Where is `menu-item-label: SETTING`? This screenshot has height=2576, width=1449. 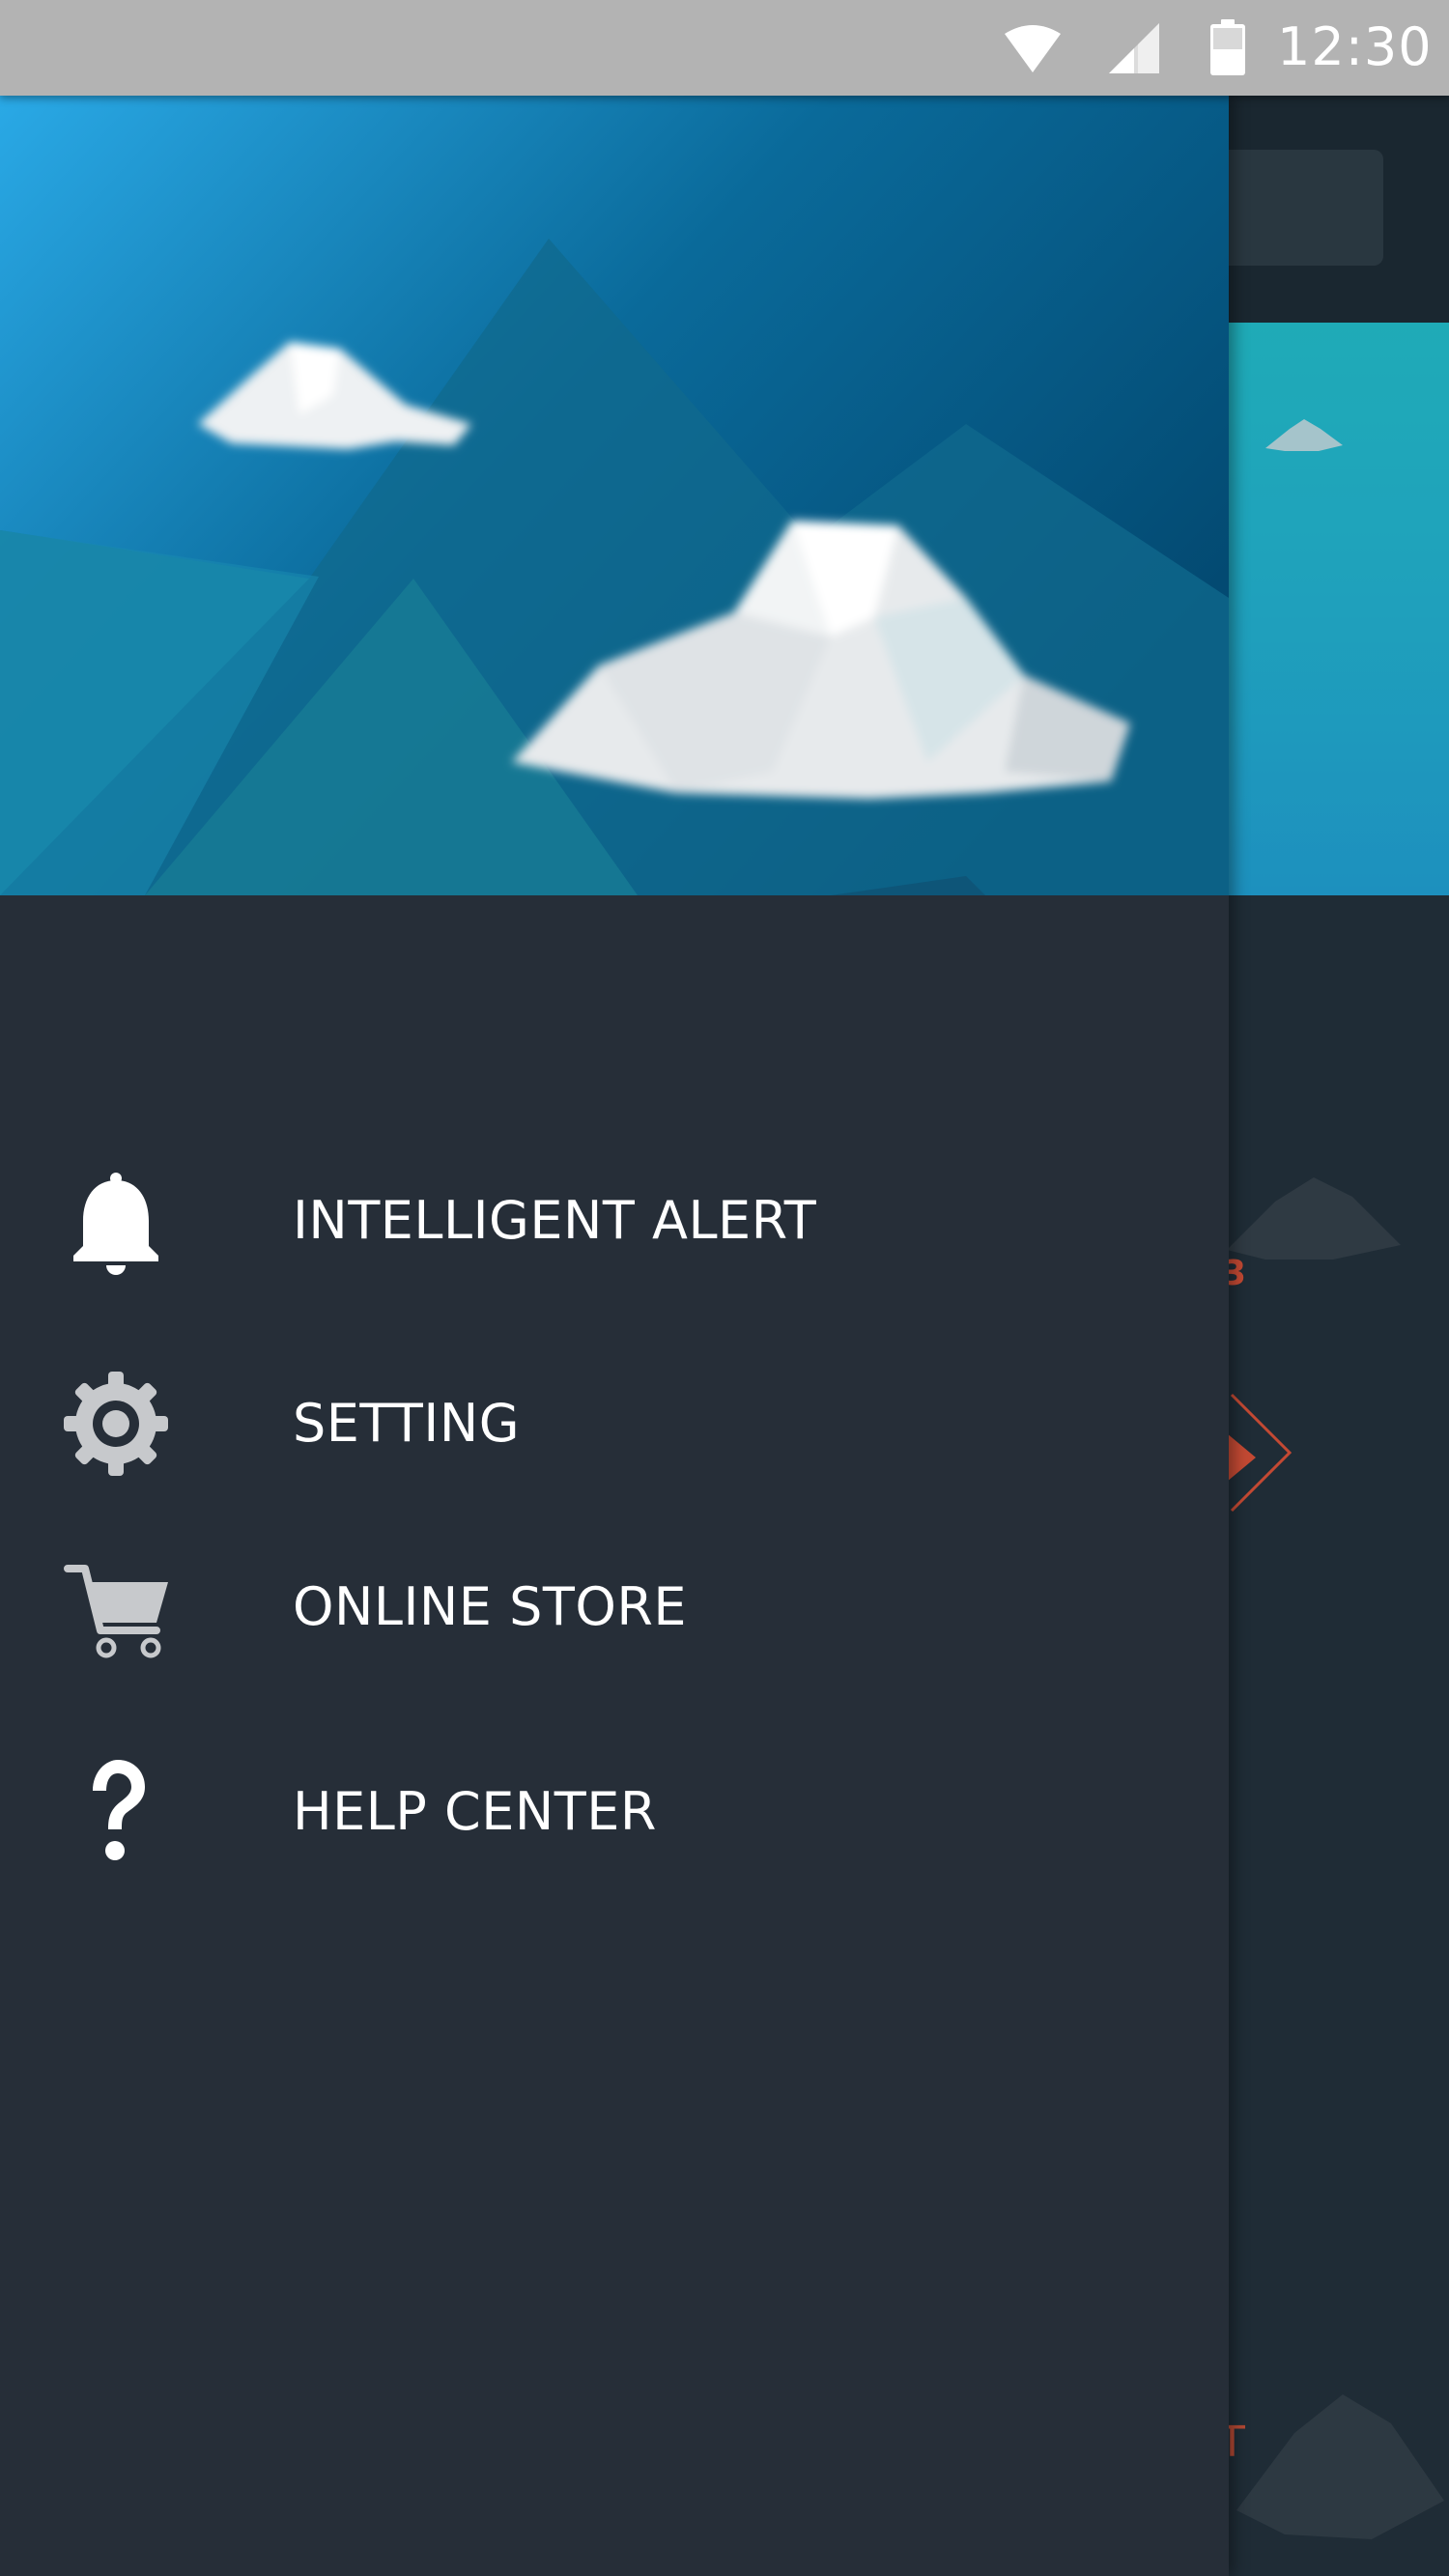
menu-item-label: SETTING is located at coordinates (407, 1423).